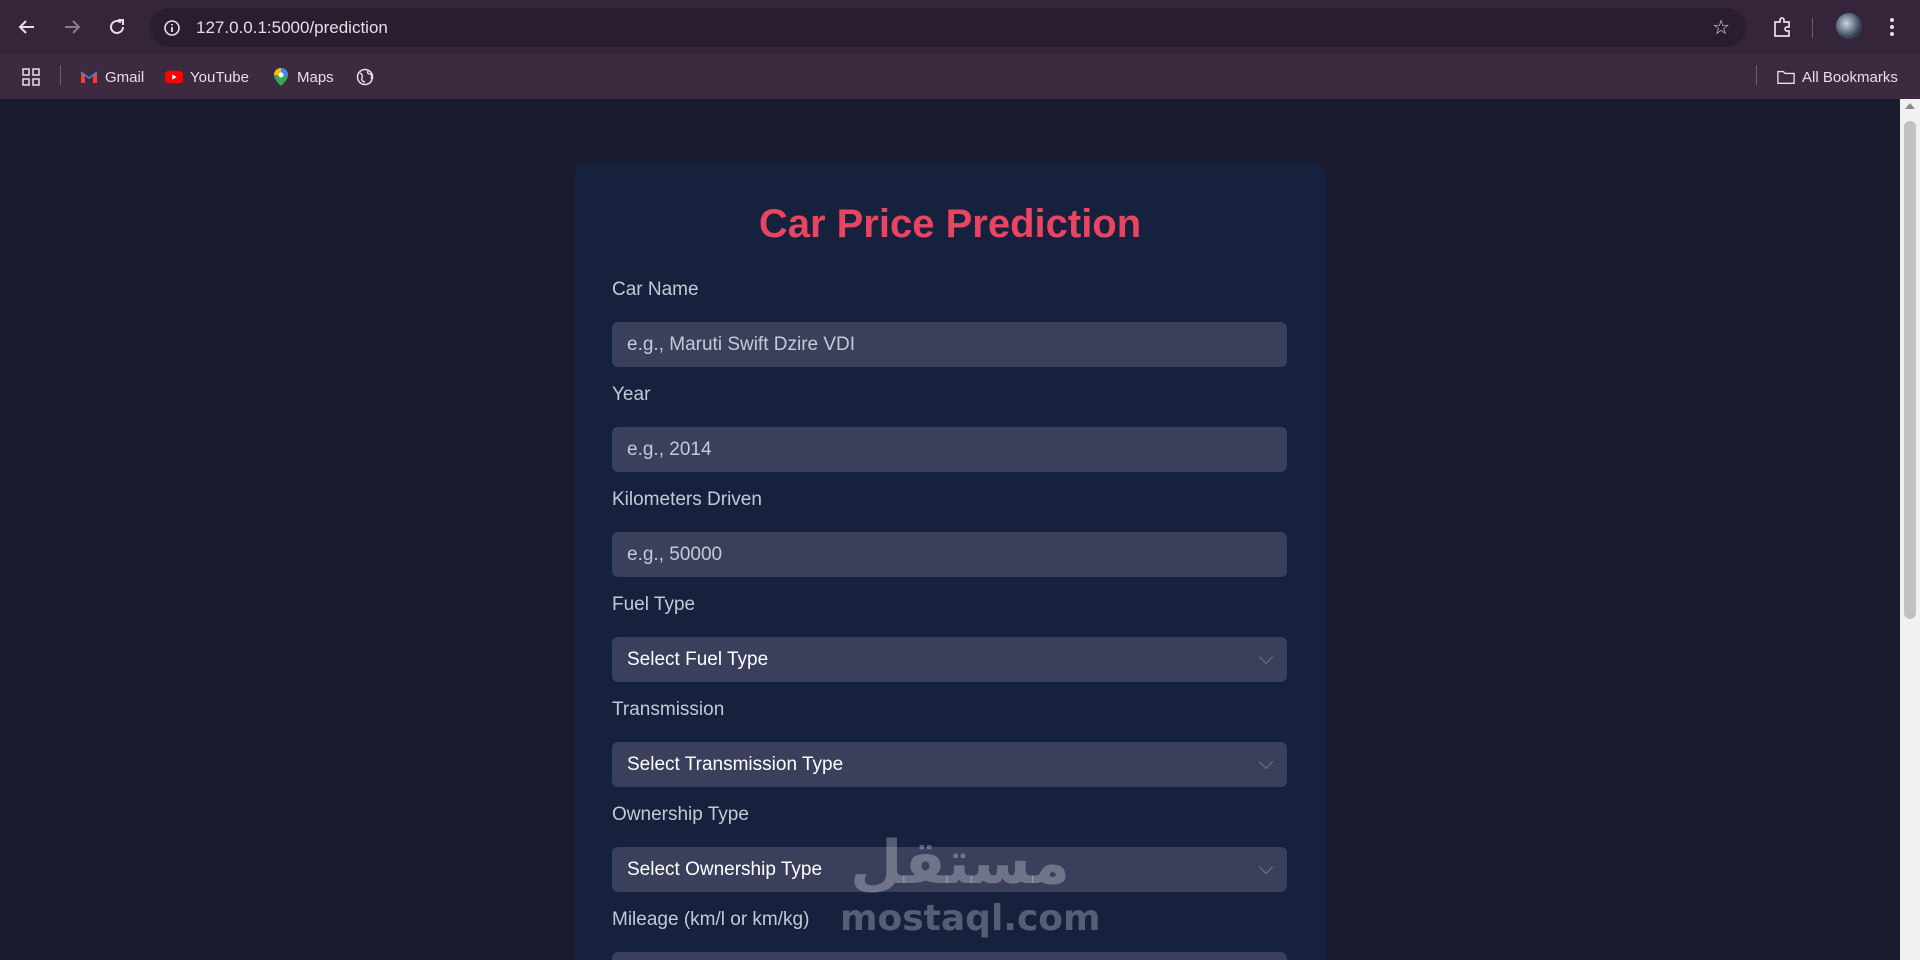 The image size is (1920, 960). I want to click on youtube-icon, so click(174, 77).